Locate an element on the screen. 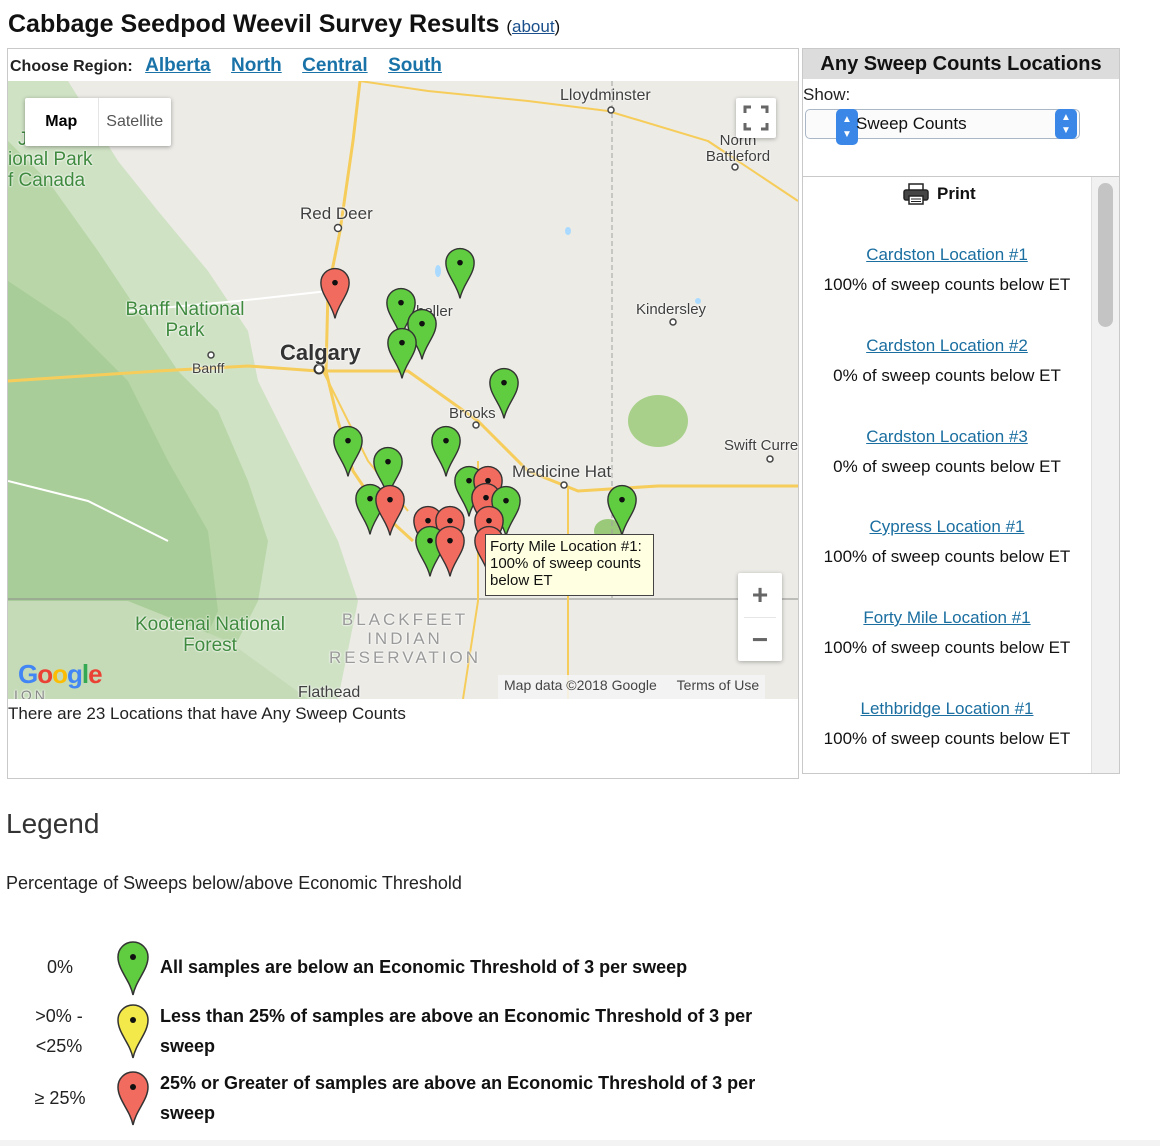  yellow-marker-icon is located at coordinates (133, 1031).